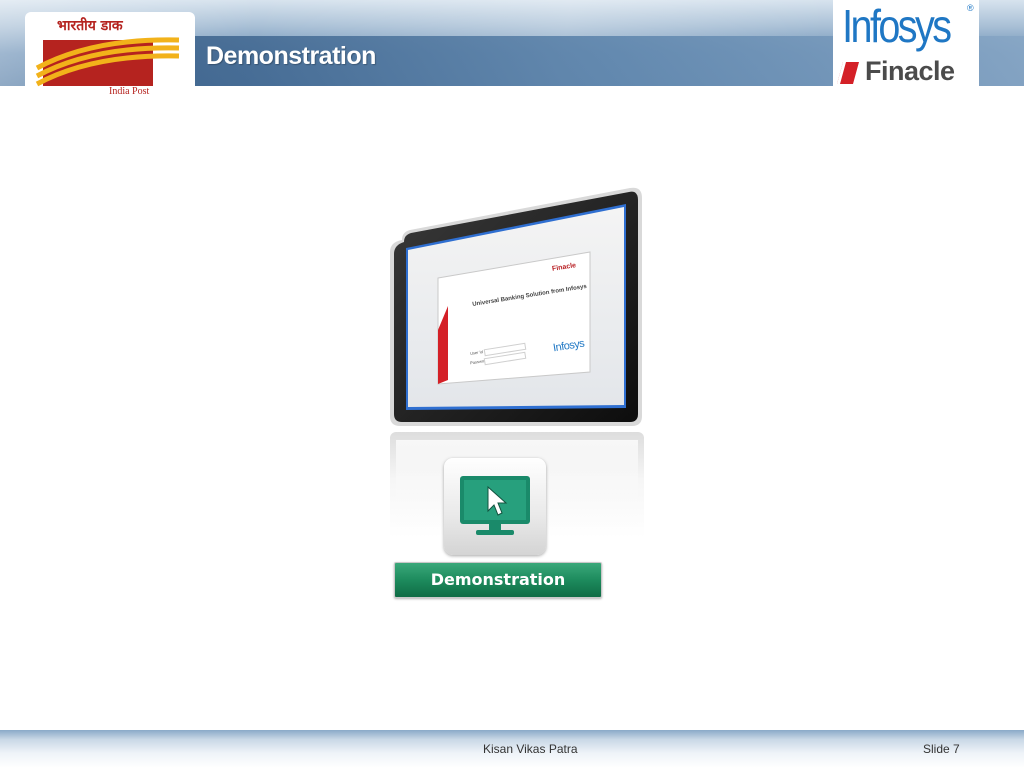 The width and height of the screenshot is (1024, 768). I want to click on demonstration-button: Demonstration, so click(498, 580).